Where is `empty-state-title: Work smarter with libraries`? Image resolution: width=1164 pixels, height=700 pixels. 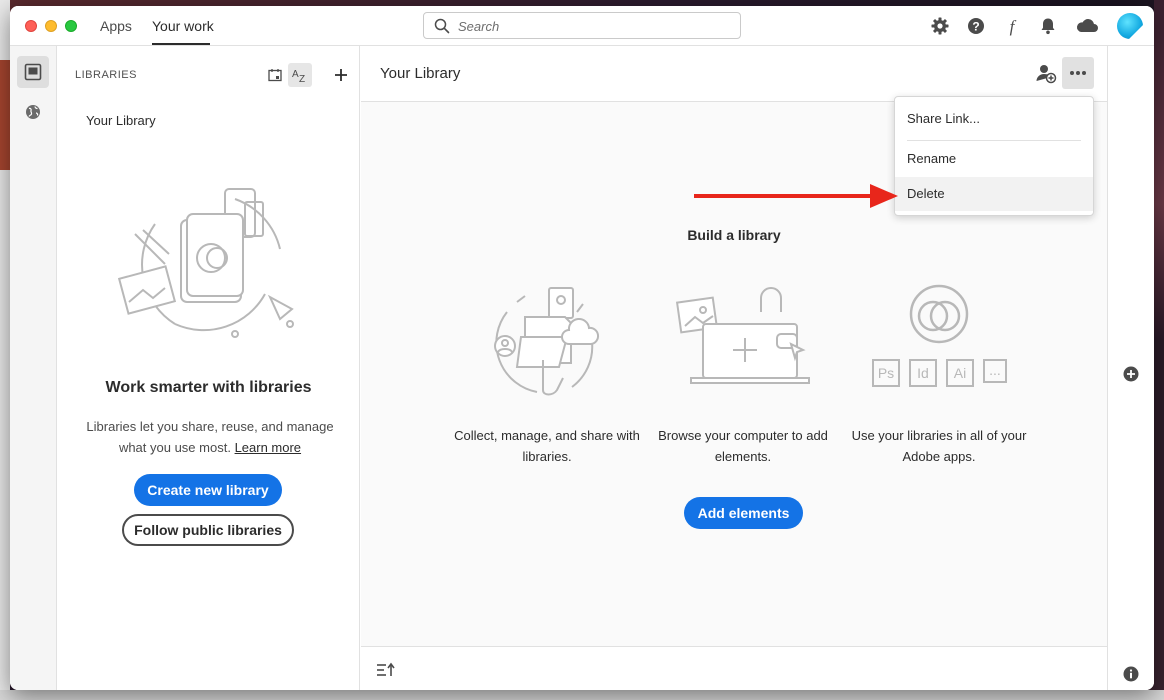
empty-state-title: Work smarter with libraries is located at coordinates (208, 387).